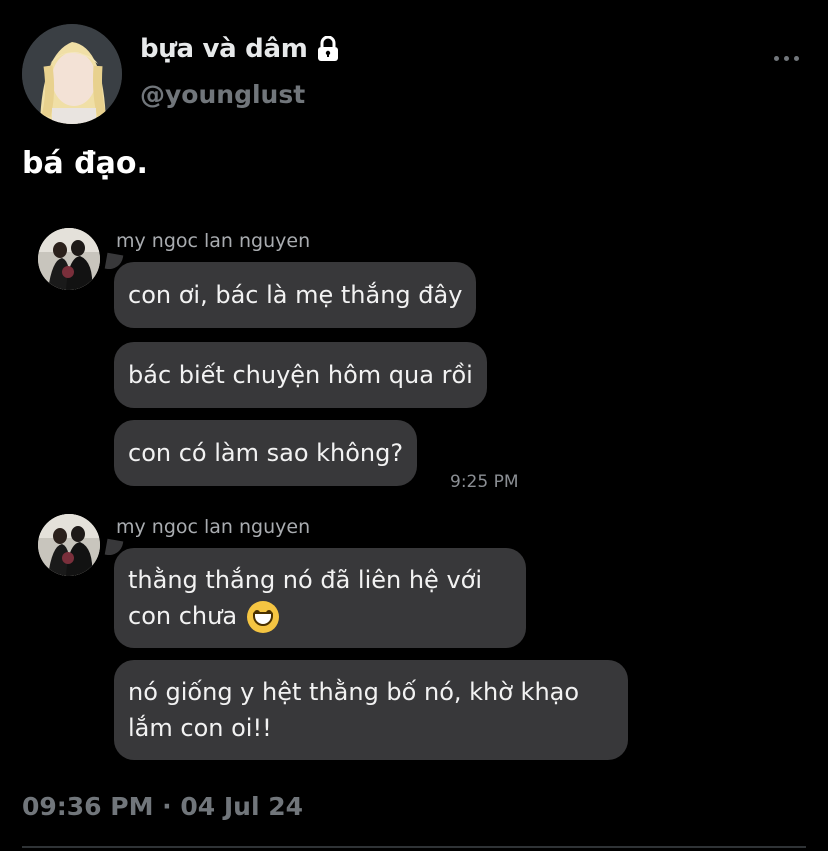 The image size is (828, 851). Describe the element at coordinates (786, 58) in the screenshot. I see `more-options-icon` at that location.